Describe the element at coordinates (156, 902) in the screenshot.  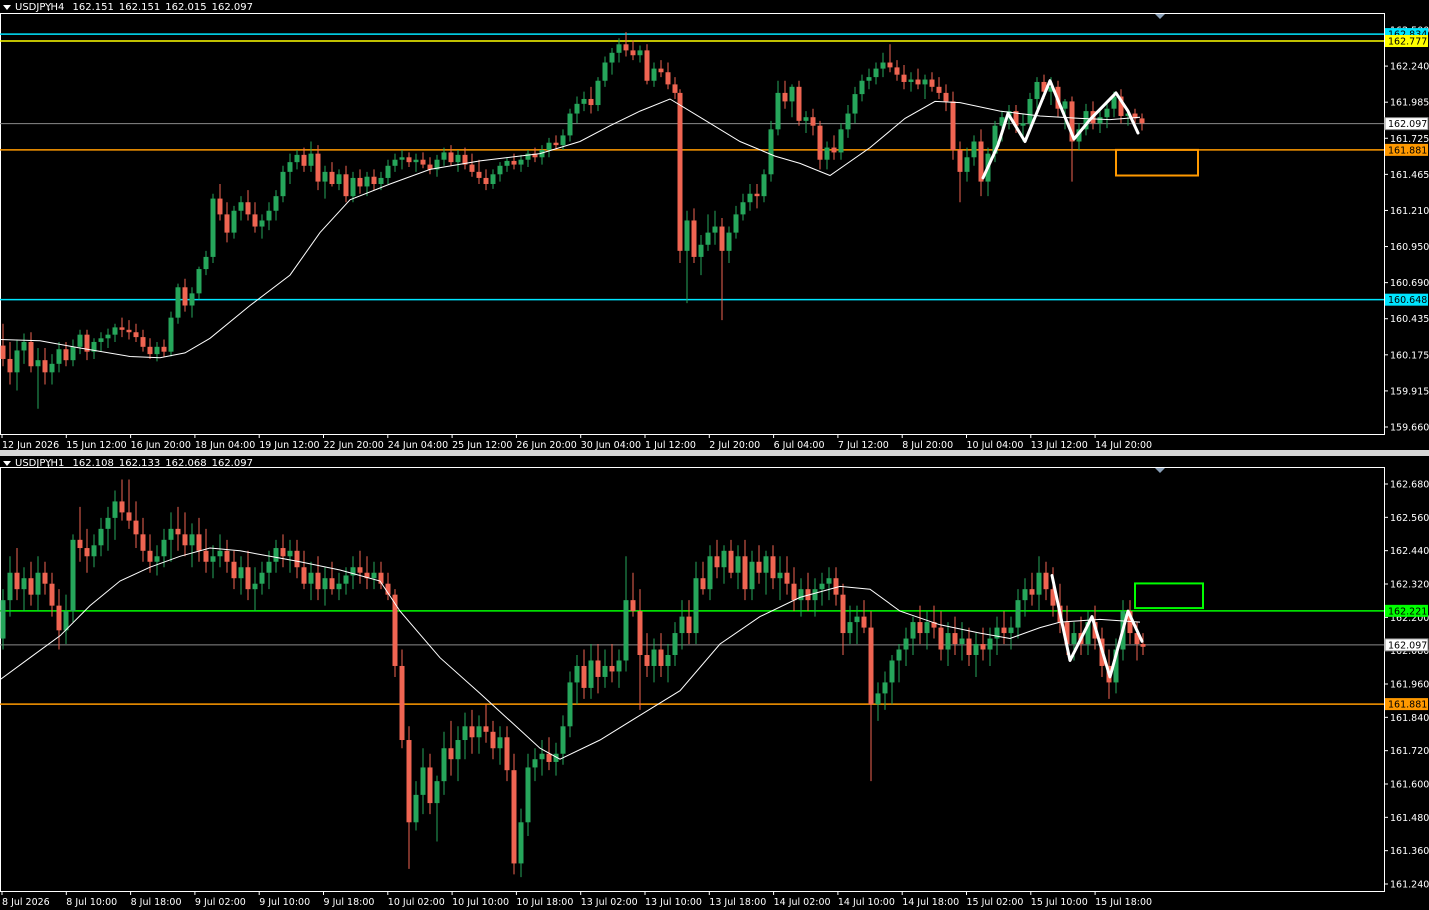
I see `c1-x-tick-label: 8 Jul 18:00` at that location.